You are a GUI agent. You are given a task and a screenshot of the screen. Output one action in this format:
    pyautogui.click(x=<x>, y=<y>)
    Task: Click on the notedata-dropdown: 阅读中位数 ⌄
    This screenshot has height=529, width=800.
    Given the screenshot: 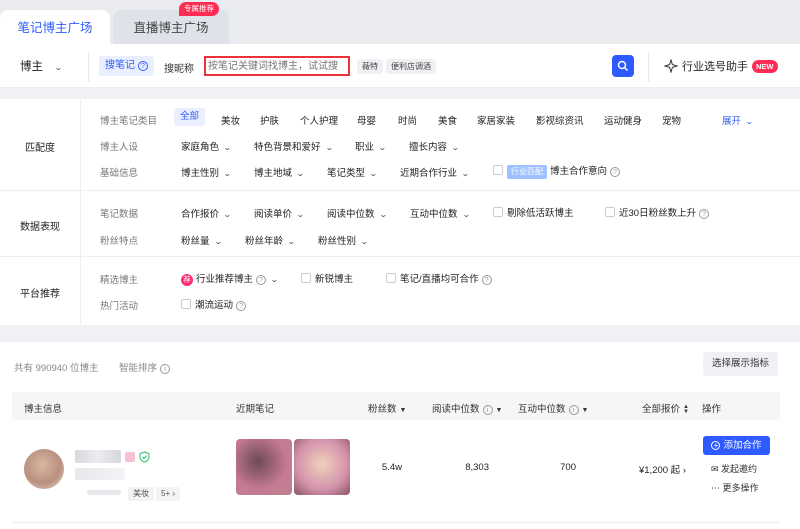 What is the action you would take?
    pyautogui.click(x=357, y=213)
    